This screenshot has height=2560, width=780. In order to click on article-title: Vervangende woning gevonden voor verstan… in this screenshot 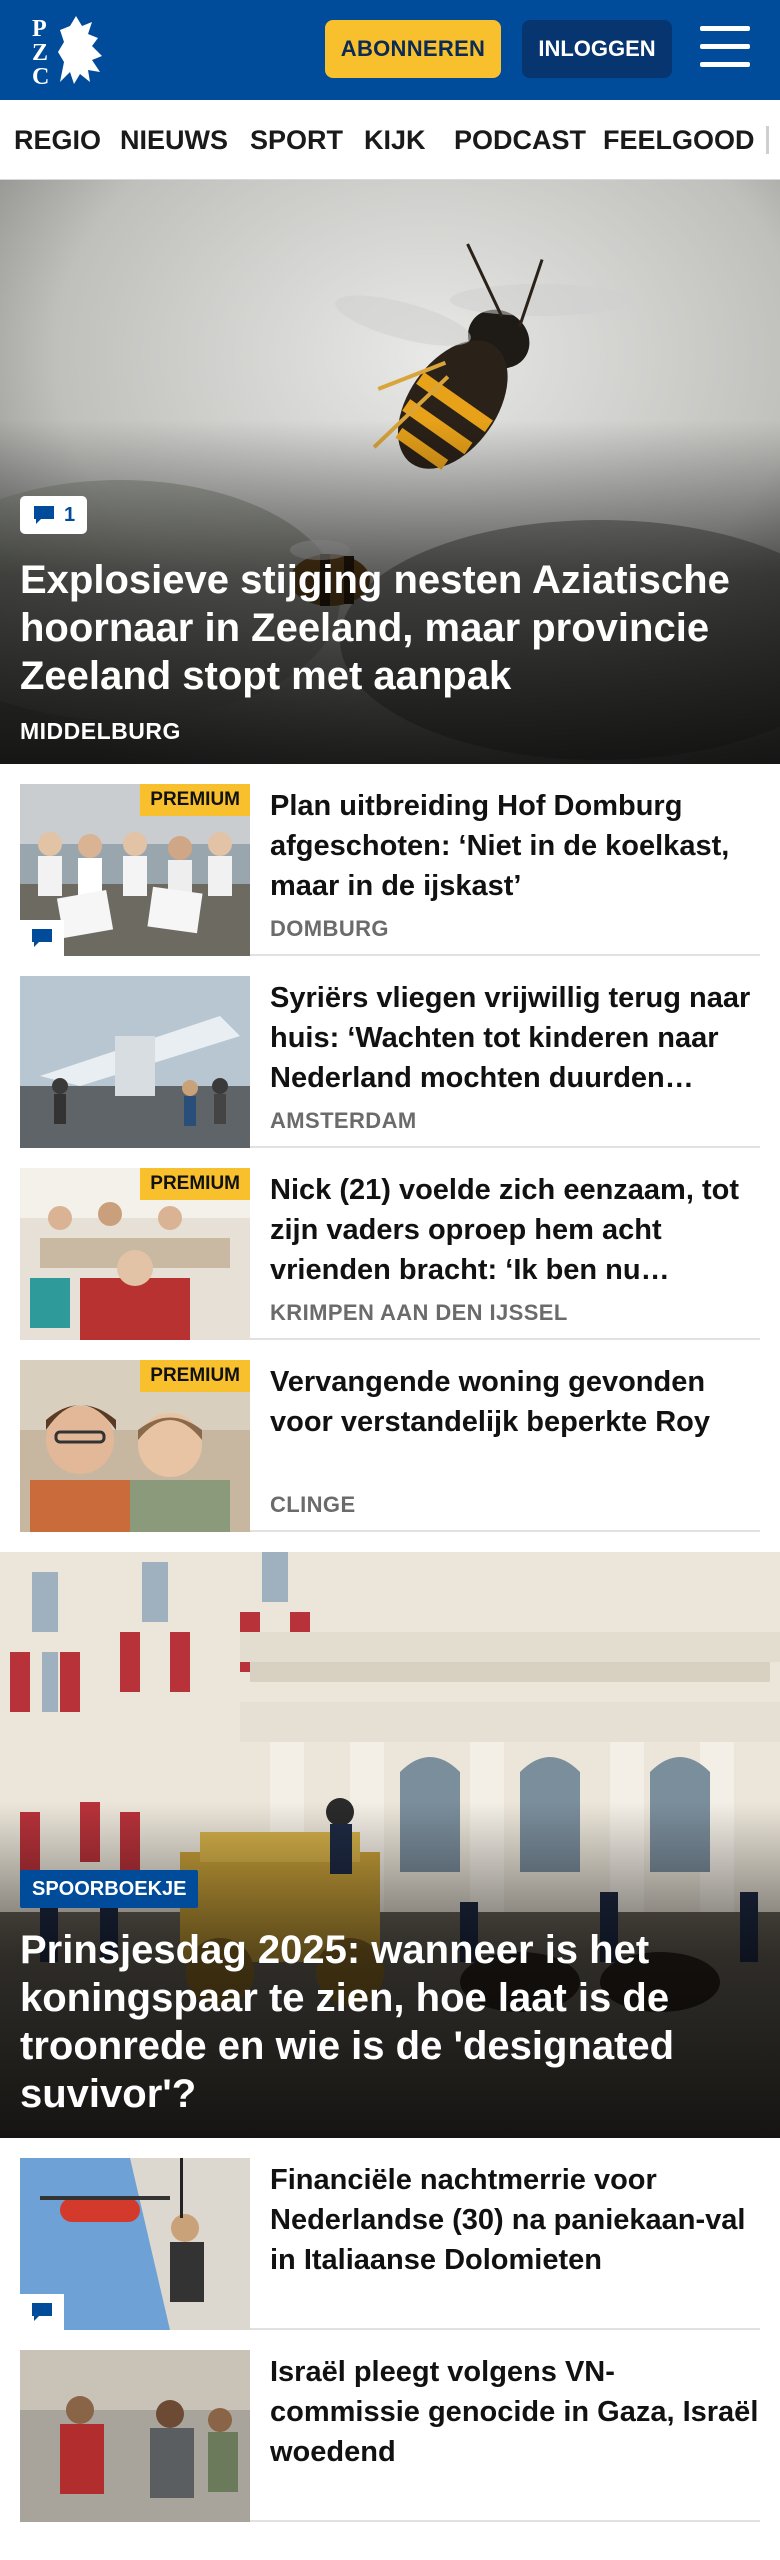, I will do `click(515, 1402)`.